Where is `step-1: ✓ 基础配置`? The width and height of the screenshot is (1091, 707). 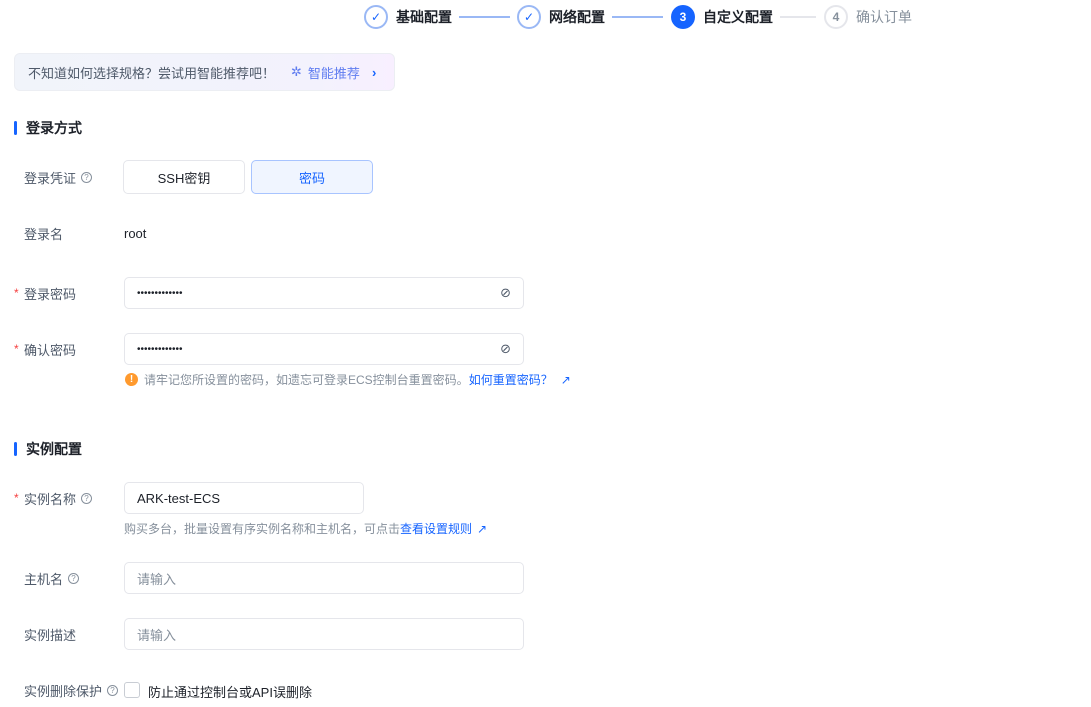
step-1: ✓ 基础配置 is located at coordinates (408, 17).